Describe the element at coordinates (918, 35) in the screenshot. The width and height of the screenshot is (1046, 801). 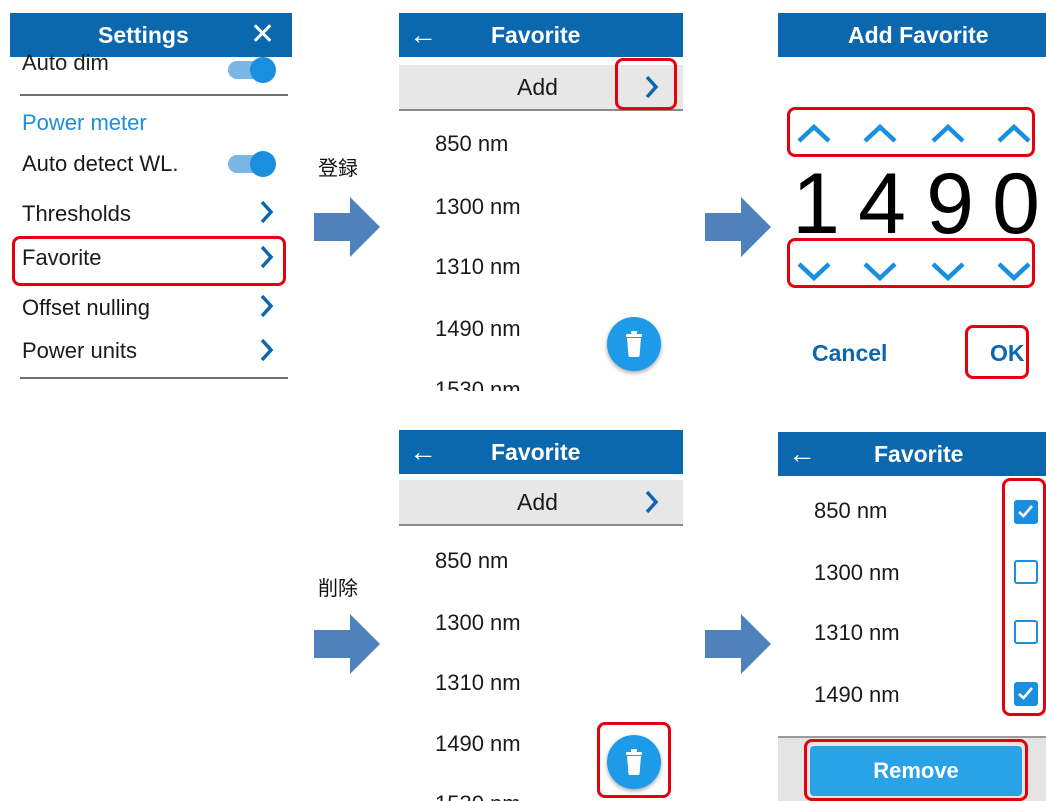
I see `page-title: Add Favorite` at that location.